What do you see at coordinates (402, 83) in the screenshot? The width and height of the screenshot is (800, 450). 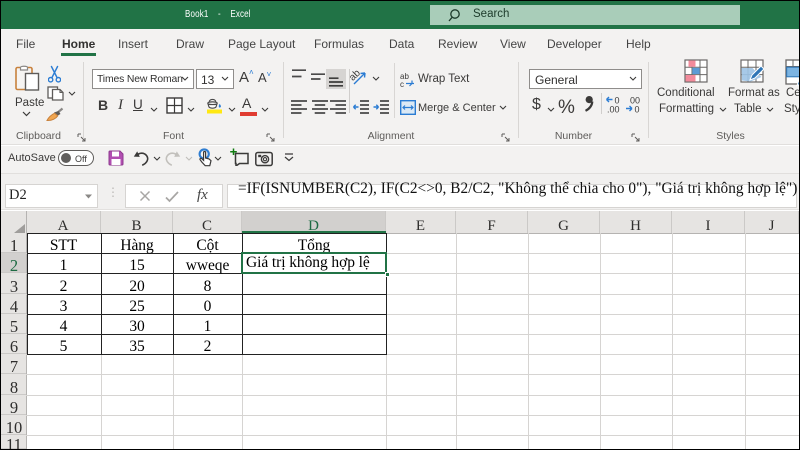 I see `svg-text: c` at bounding box center [402, 83].